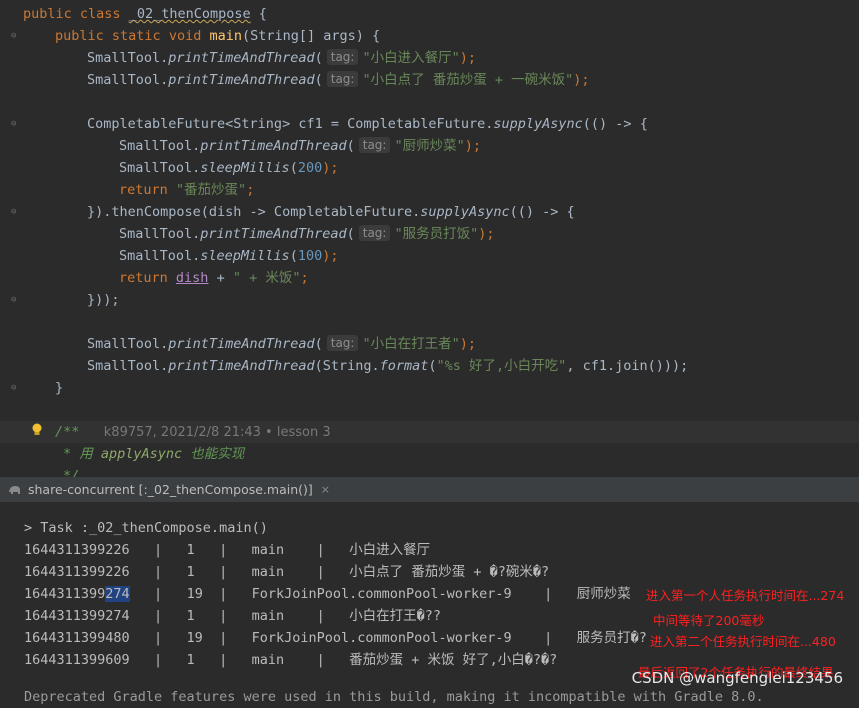 This screenshot has width=859, height=708. What do you see at coordinates (627, 366) in the screenshot?
I see `code-text: , cf1.join()));` at bounding box center [627, 366].